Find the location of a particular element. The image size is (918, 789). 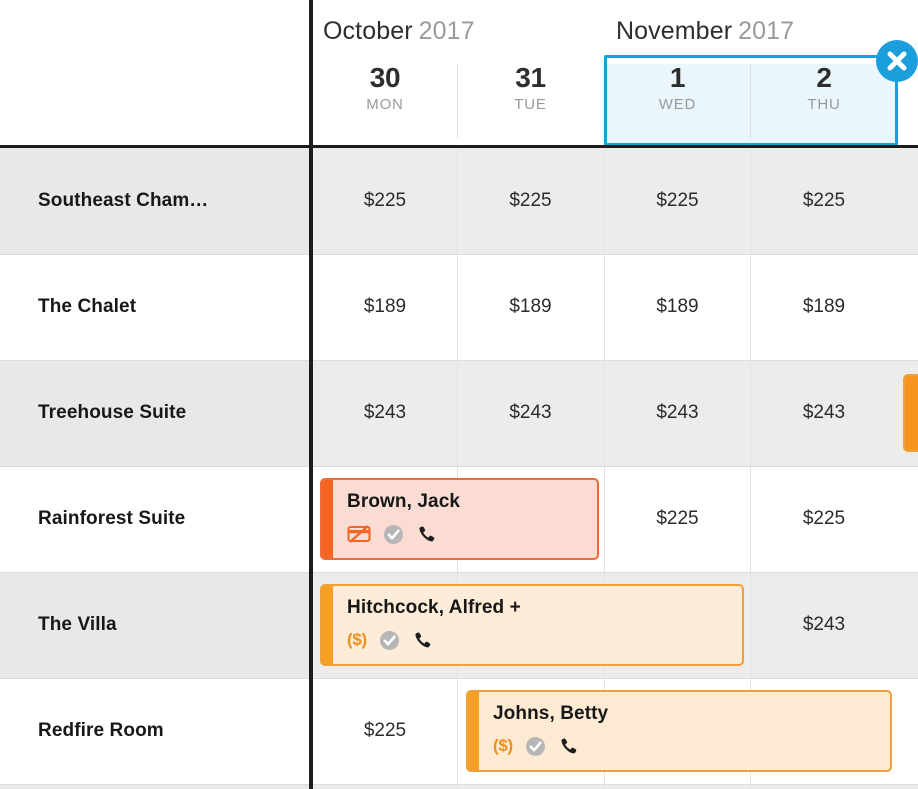

close-icon is located at coordinates (897, 61).